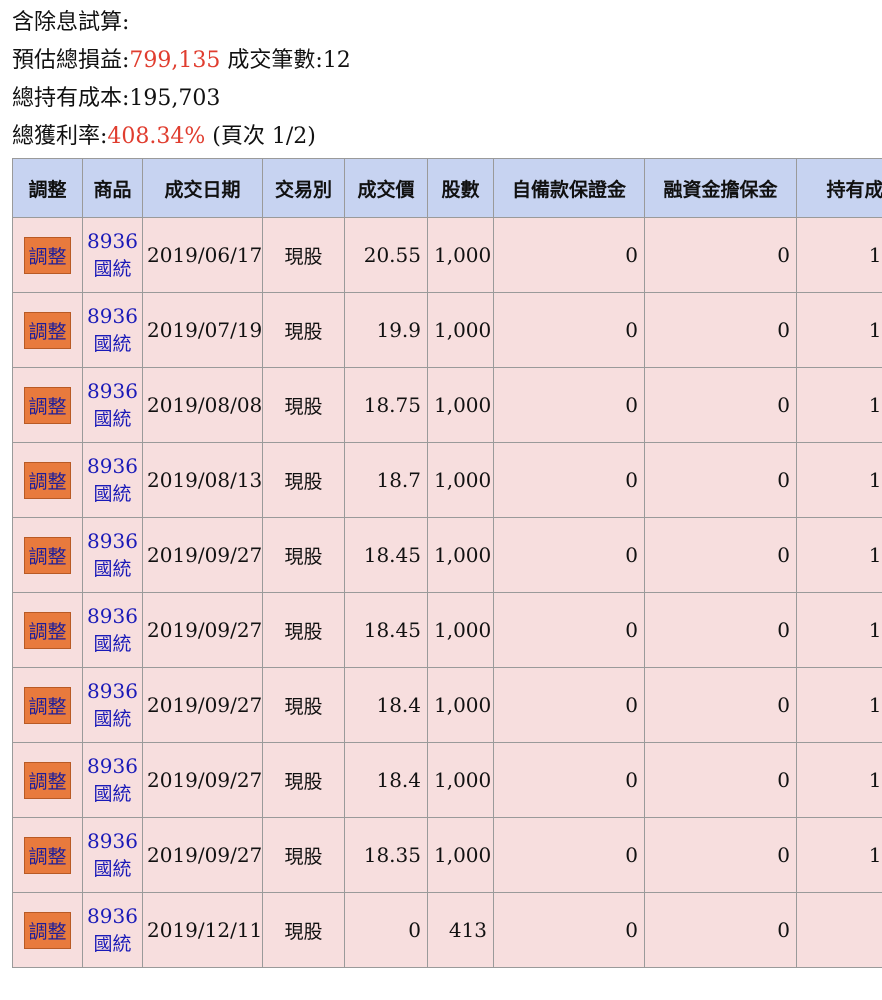 The height and width of the screenshot is (1000, 882). I want to click on table-row: 調整8936國統2019/08/08現股18.751,0000016,70, so click(447, 405).